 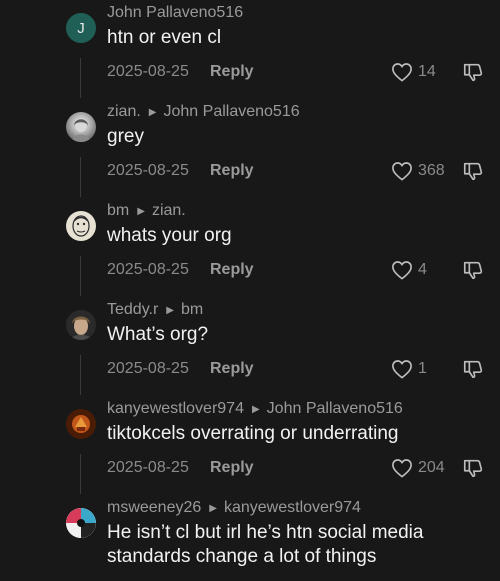 I want to click on username: msweeney26, so click(x=154, y=508).